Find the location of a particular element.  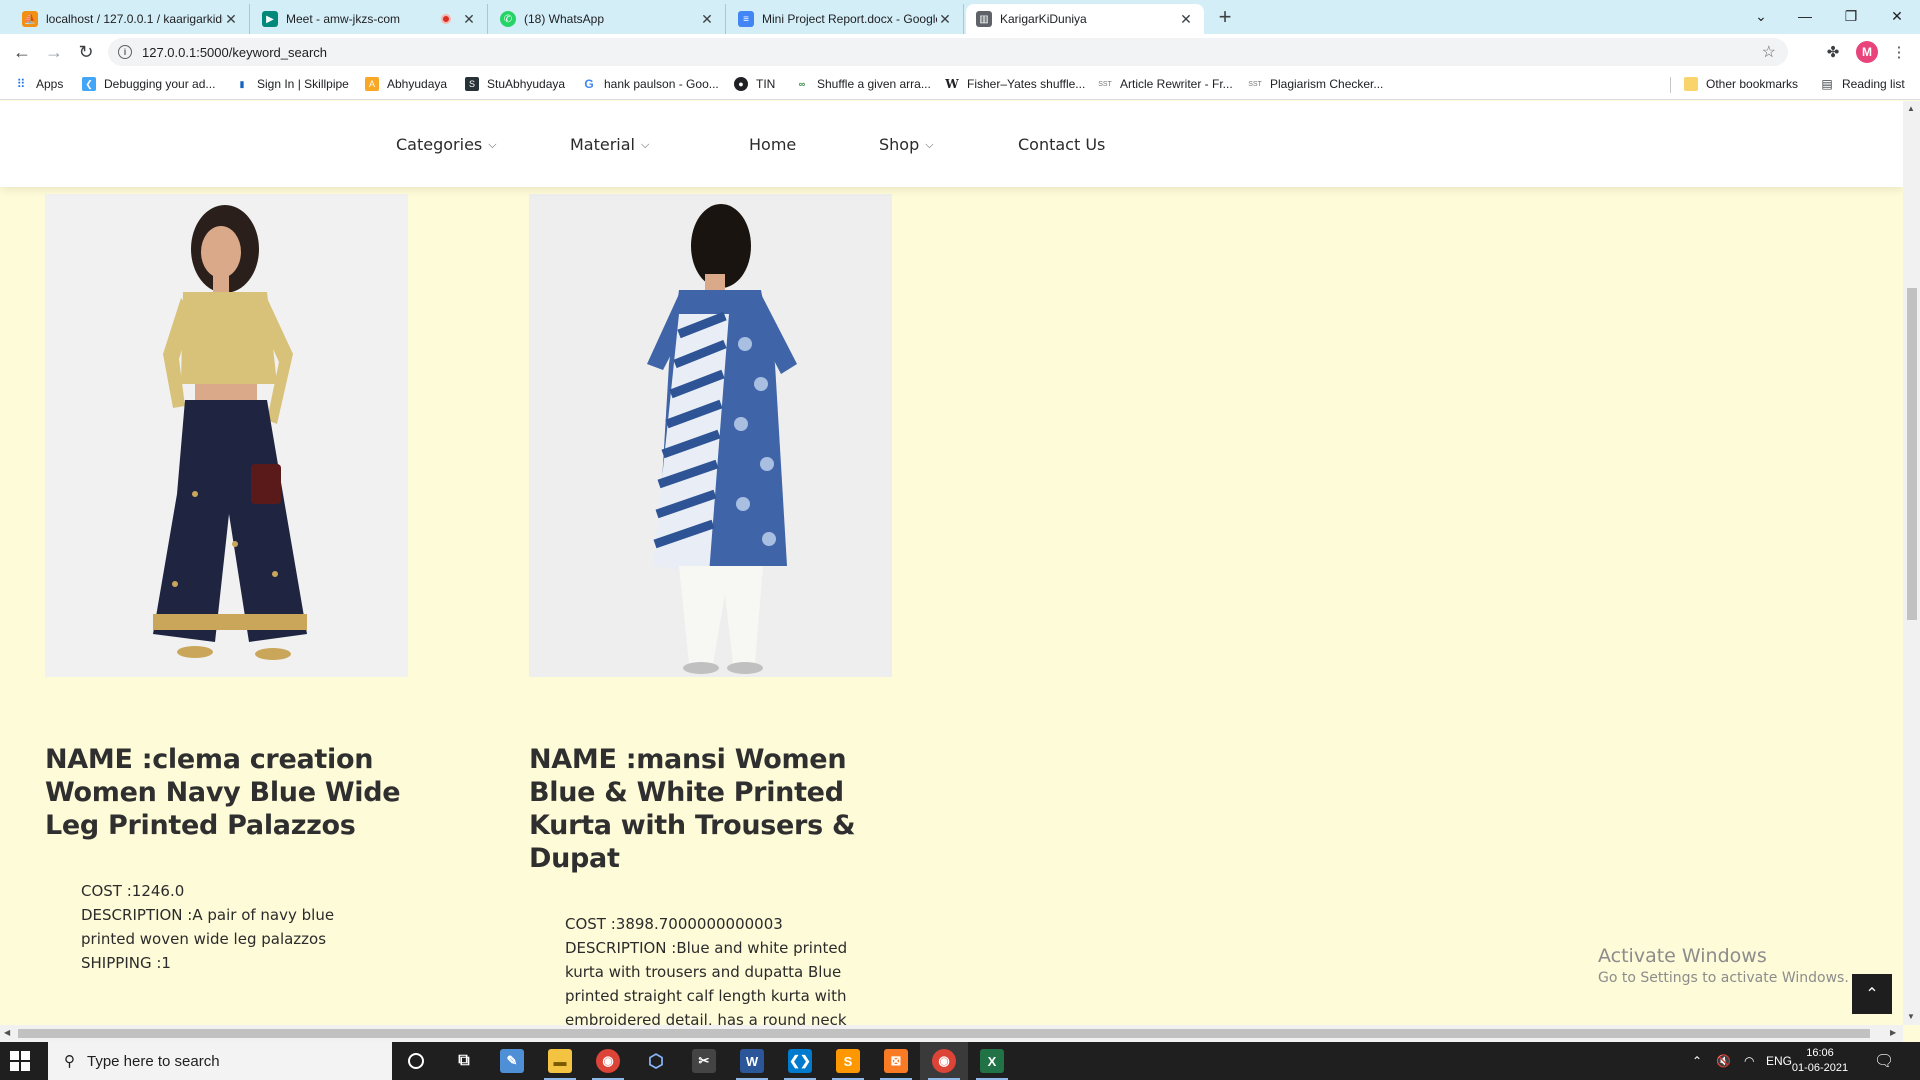

reload-icon: ↻ is located at coordinates (86, 52).